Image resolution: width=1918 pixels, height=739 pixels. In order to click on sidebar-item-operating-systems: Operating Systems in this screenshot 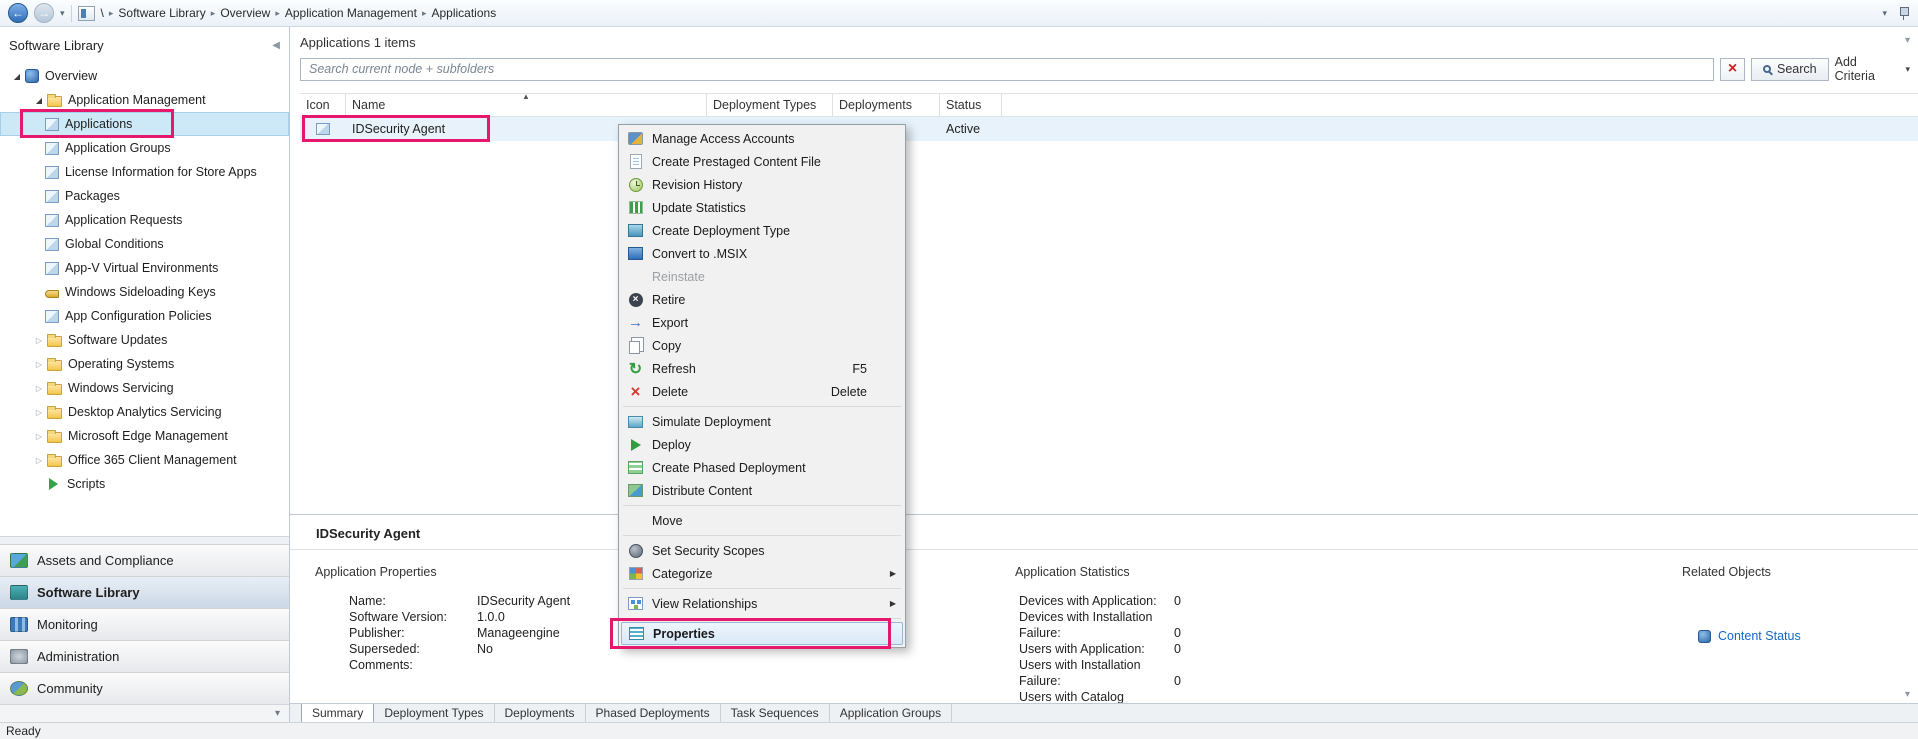, I will do `click(144, 364)`.